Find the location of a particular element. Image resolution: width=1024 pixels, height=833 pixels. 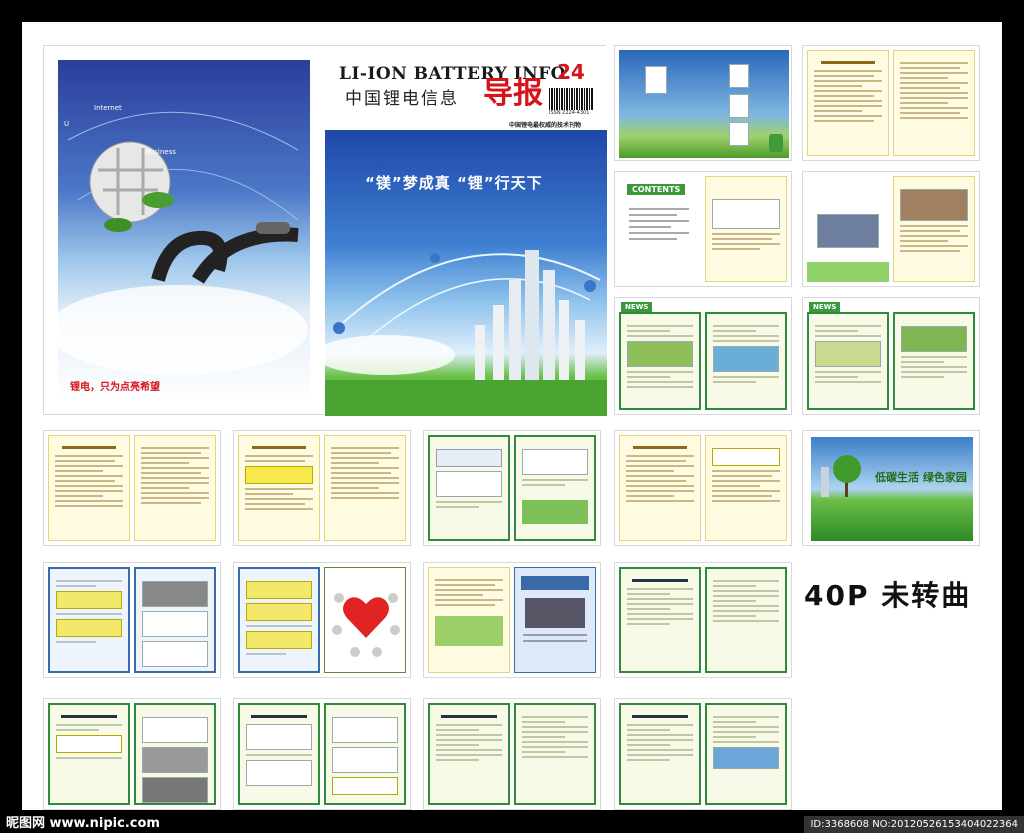

city-skyline-art is located at coordinates (466, 333).